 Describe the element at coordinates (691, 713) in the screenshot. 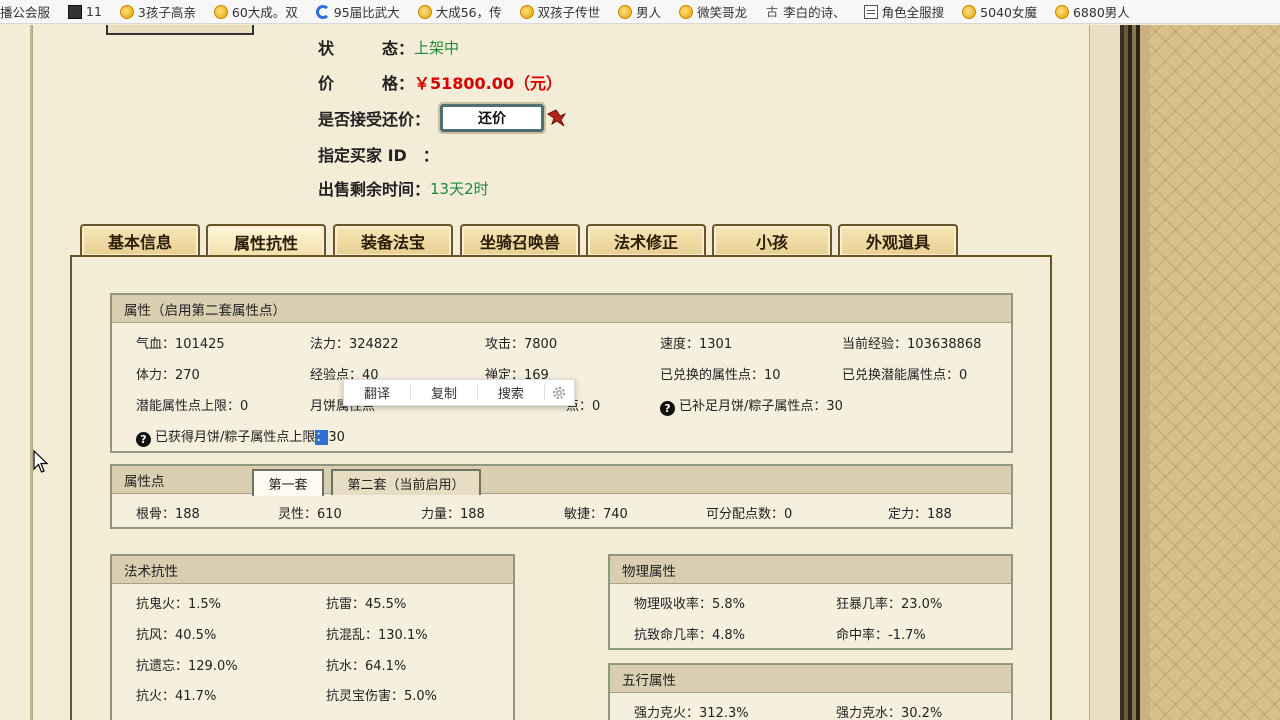

I see `element-vs-fire: 强力克火：312.3%` at that location.